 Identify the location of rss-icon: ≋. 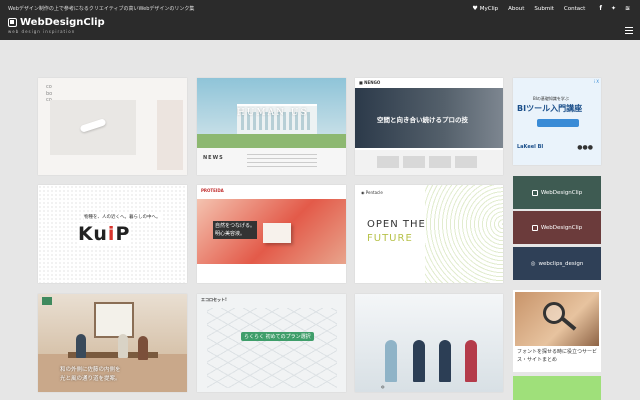
(627, 8).